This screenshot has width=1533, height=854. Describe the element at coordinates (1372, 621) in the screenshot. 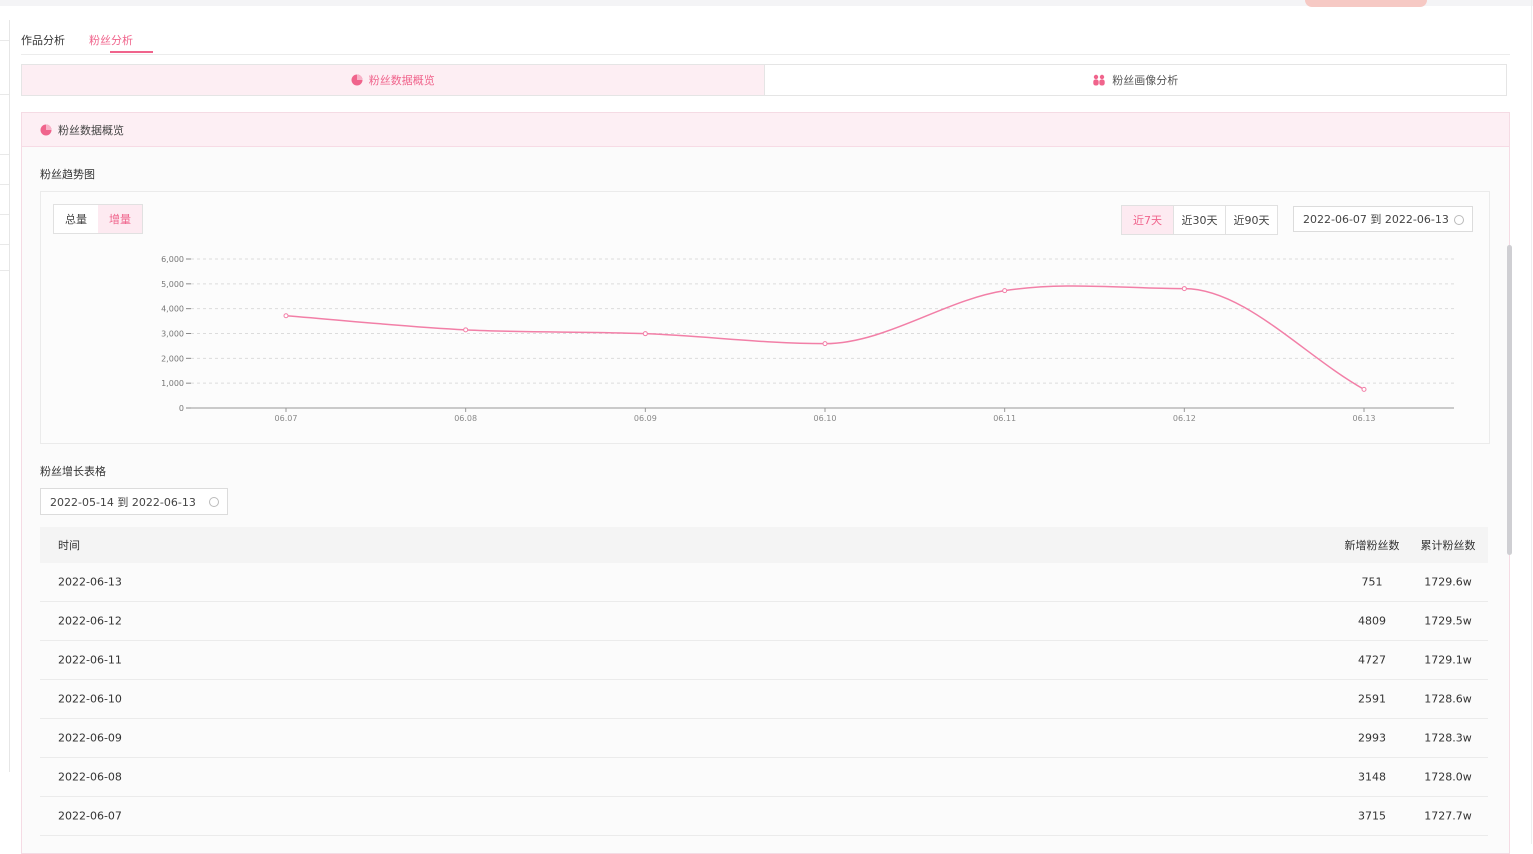

I see `row-new-fans: 4809` at that location.